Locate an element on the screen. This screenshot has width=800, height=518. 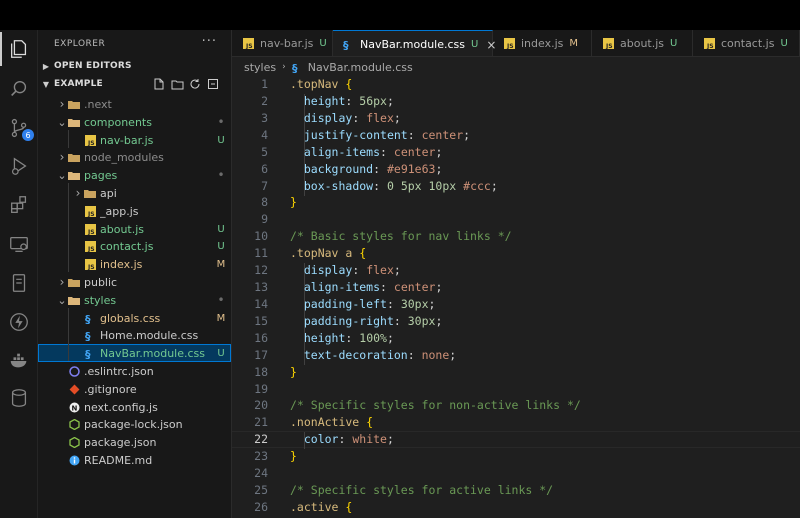
new-folder-icon is located at coordinates (177, 84).